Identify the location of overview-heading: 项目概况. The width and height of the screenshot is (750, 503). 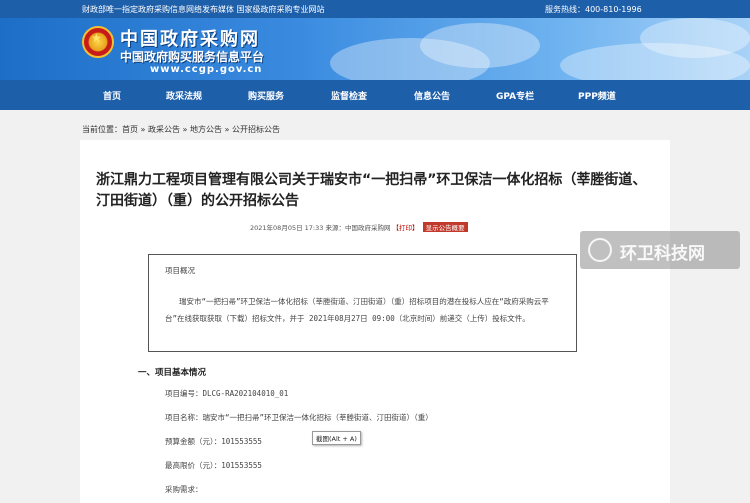
(180, 270).